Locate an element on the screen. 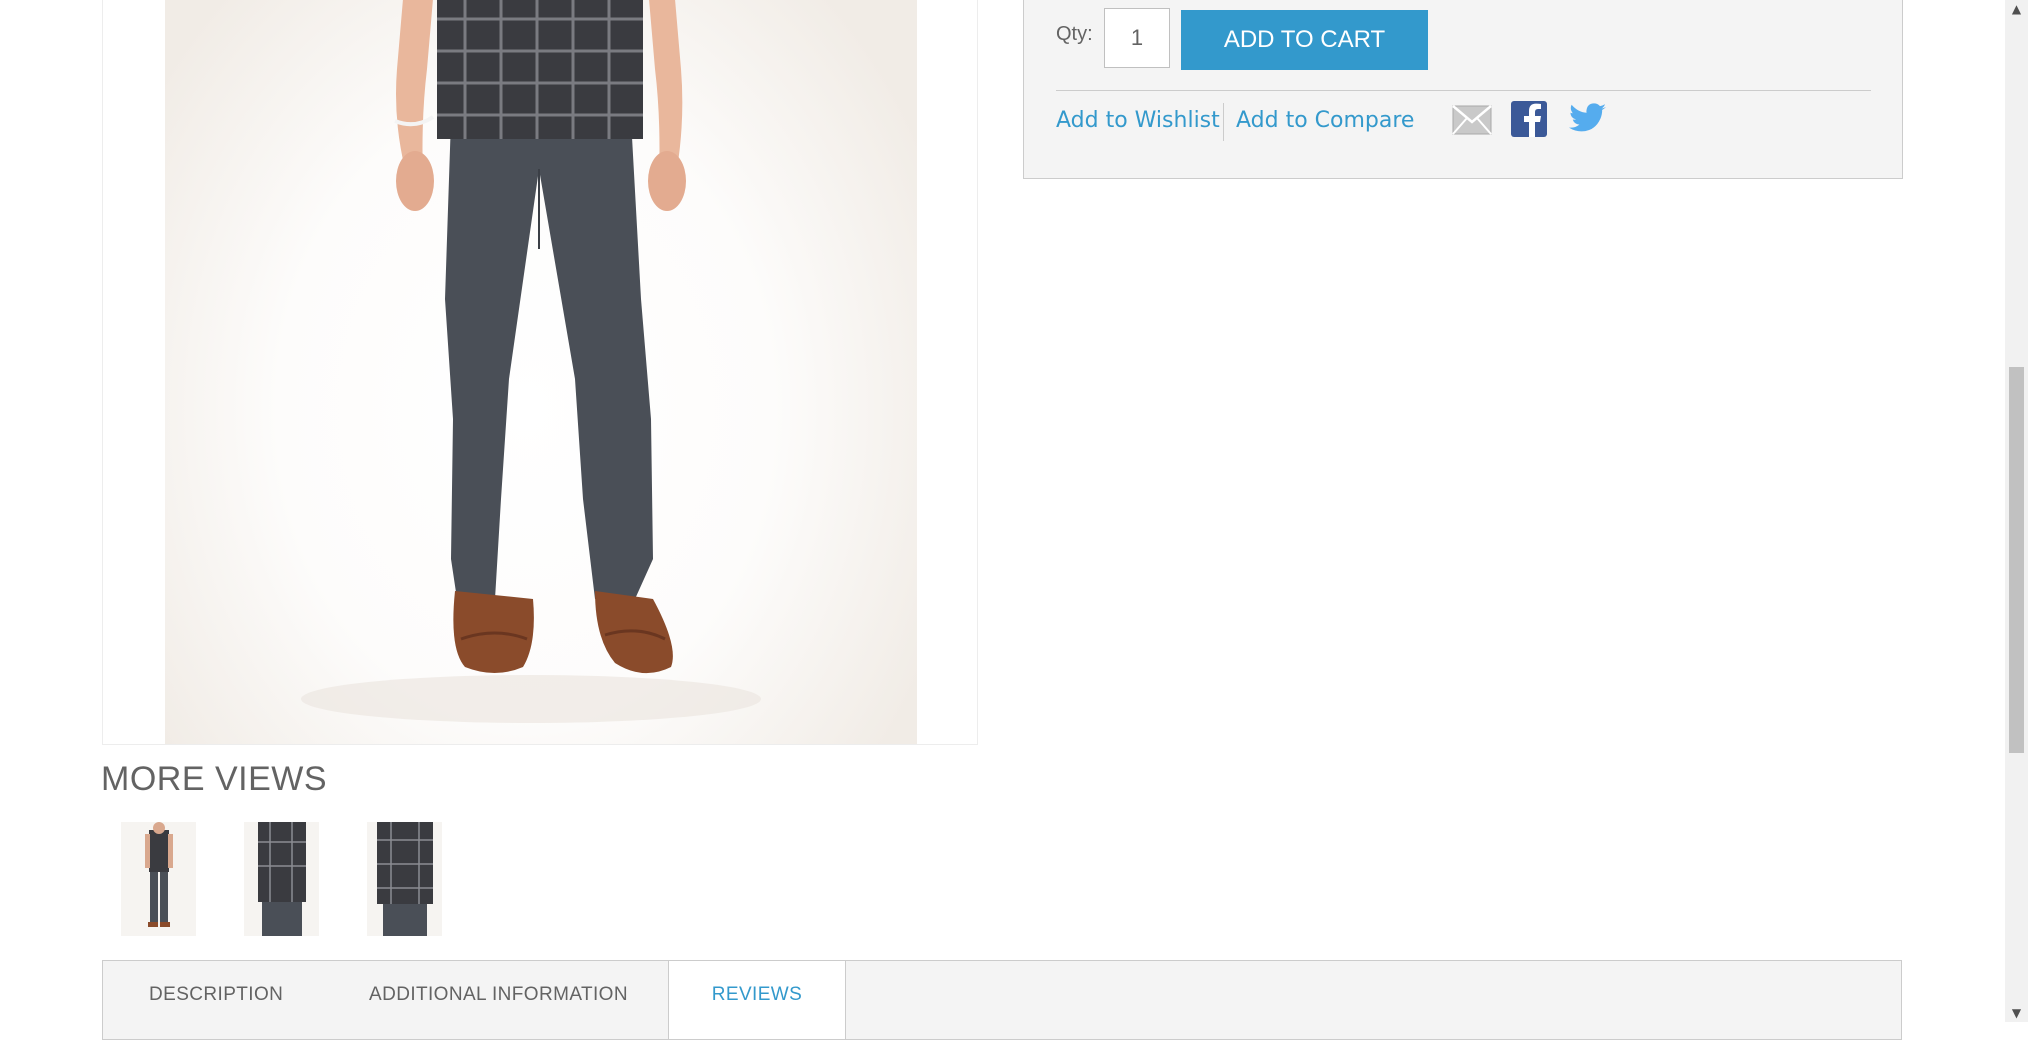 The width and height of the screenshot is (2028, 1040). more-views-title: MORE VIEWS is located at coordinates (214, 779).